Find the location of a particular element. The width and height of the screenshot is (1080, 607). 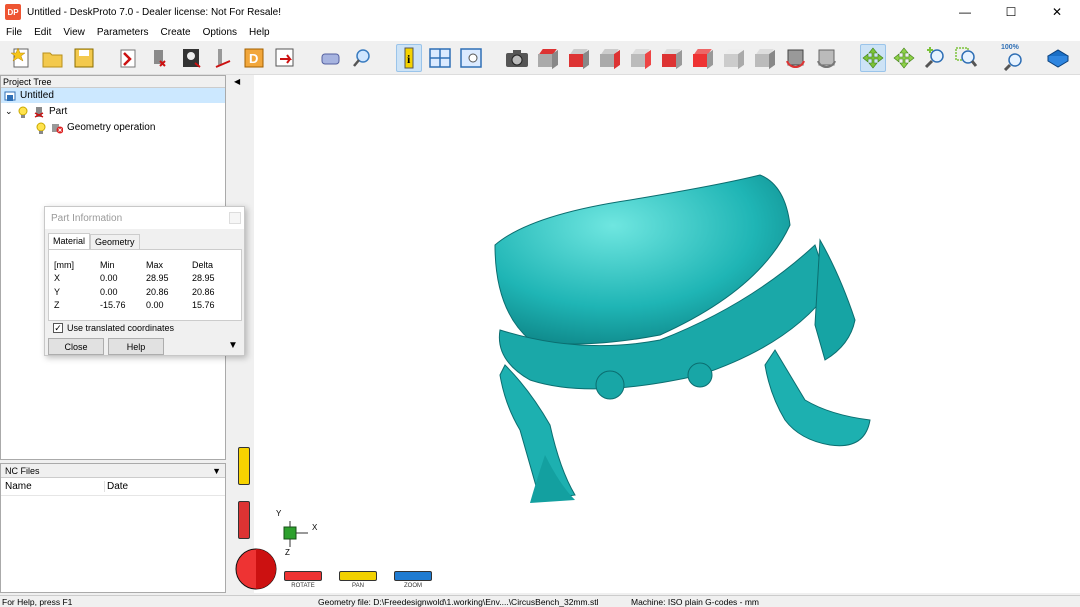

cube-iso-icon is located at coordinates (548, 59).